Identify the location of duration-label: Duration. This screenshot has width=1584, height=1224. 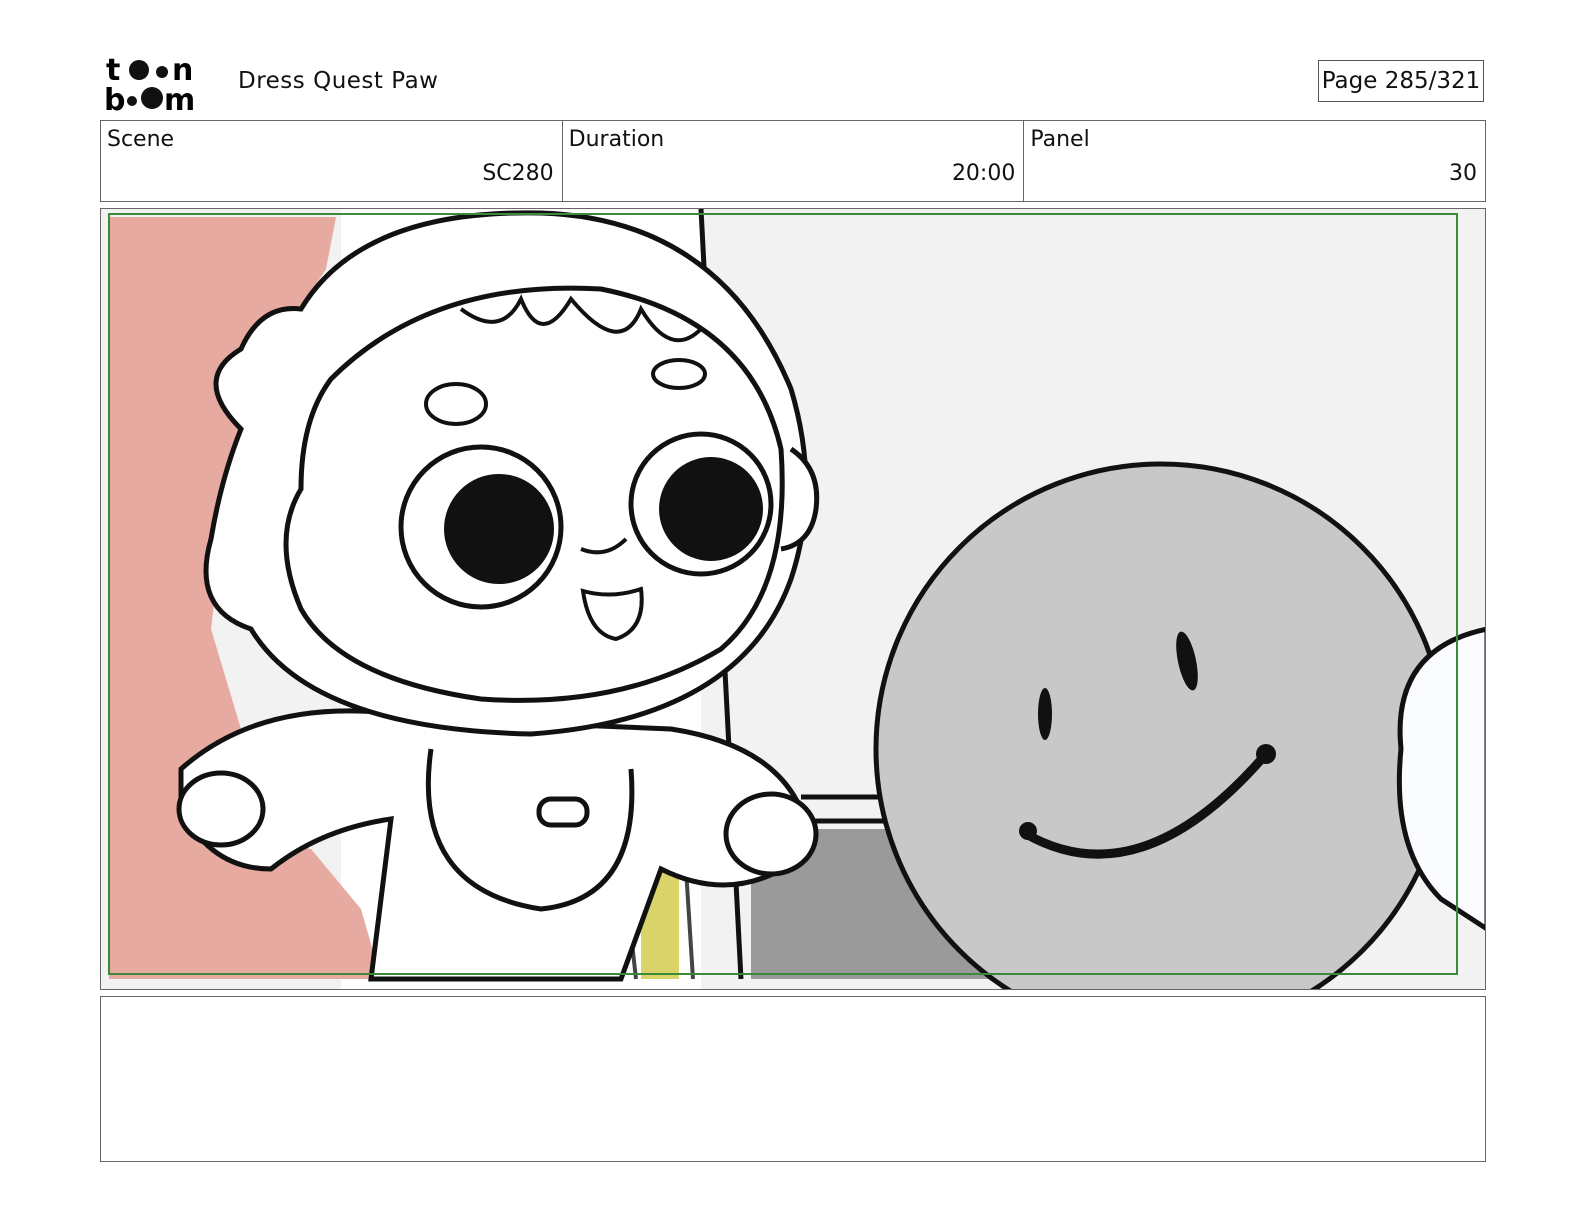
(616, 139).